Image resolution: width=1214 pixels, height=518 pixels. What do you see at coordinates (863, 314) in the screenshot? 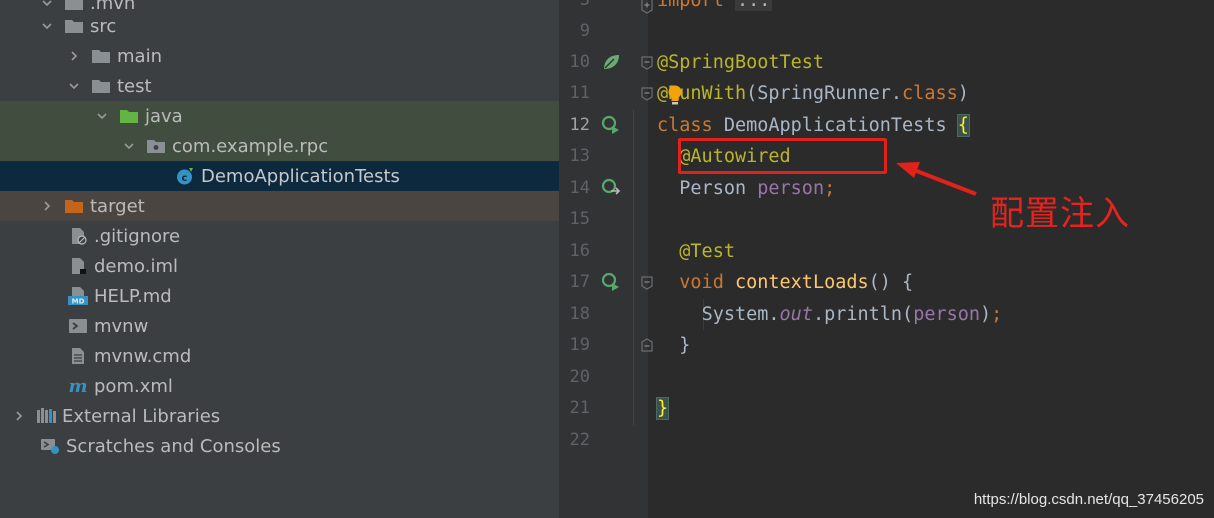
I see `code-token: .println(` at bounding box center [863, 314].